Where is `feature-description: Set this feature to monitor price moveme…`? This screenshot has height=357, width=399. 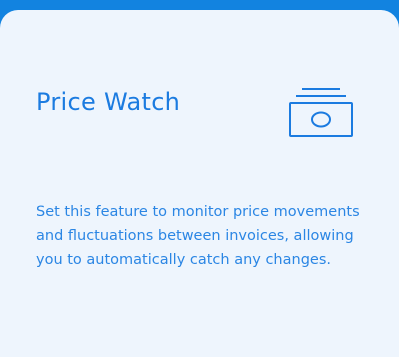 feature-description: Set this feature to monitor price moveme… is located at coordinates (198, 236).